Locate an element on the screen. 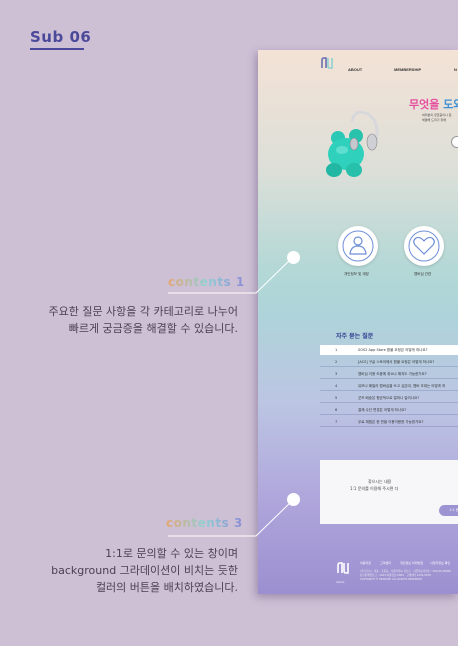 The height and width of the screenshot is (646, 458). annotation-line: 빠르게 궁금증을 해결할 수 있습니다. is located at coordinates (153, 328).